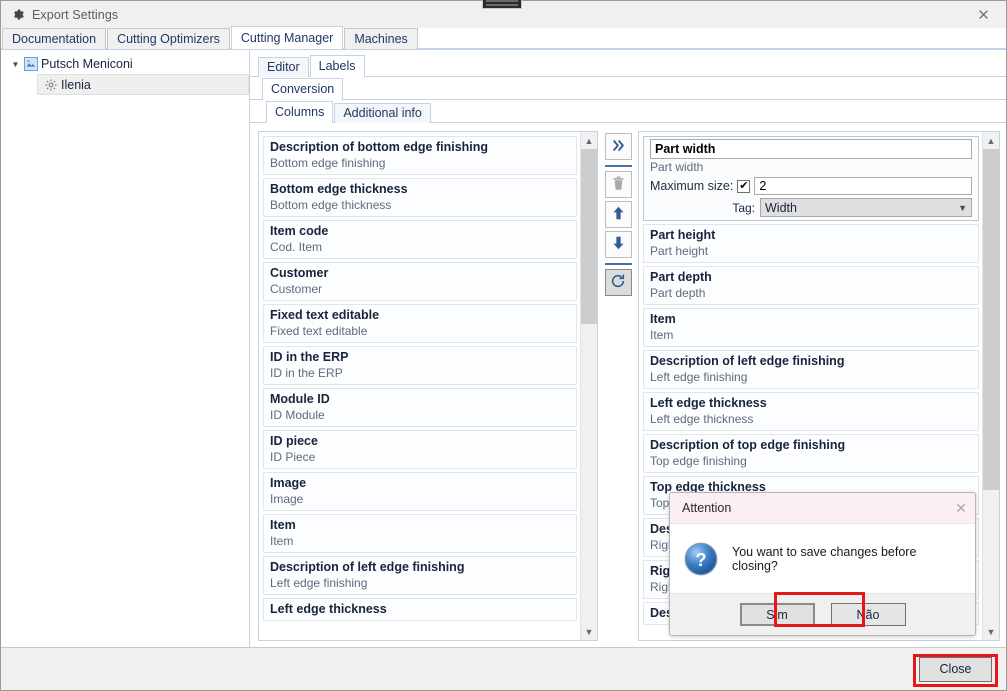 This screenshot has width=1007, height=691. What do you see at coordinates (299, 273) in the screenshot?
I see `list-item-name: Customer` at bounding box center [299, 273].